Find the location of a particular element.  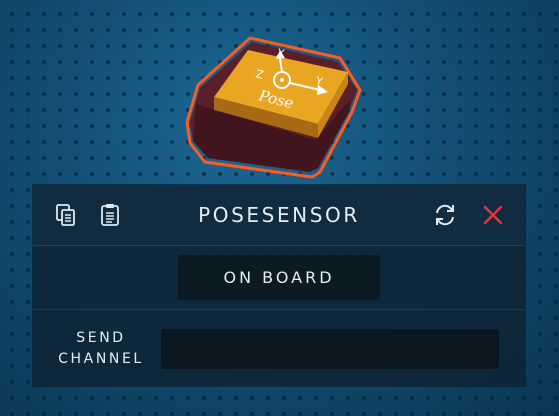

pose-sensor-block: X Y Z Pose is located at coordinates (273, 107).